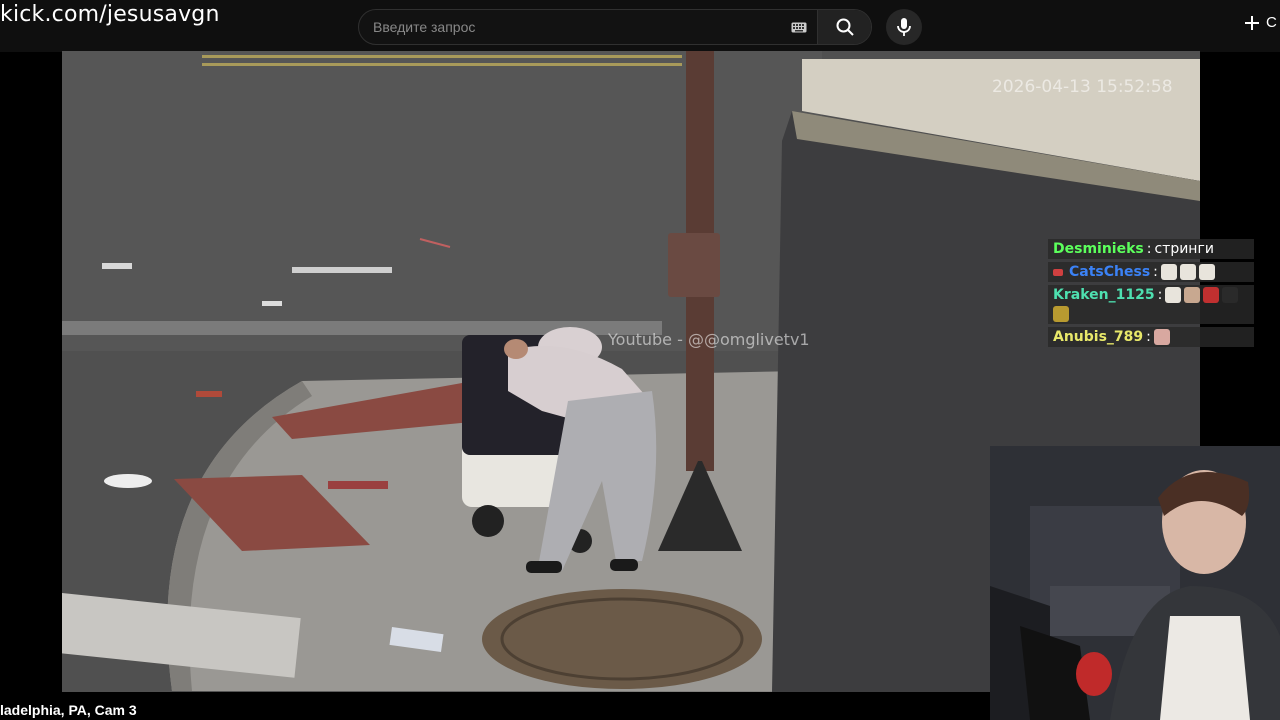  What do you see at coordinates (709, 339) in the screenshot?
I see `video-watermark: Youtube - @@omglivetv1` at bounding box center [709, 339].